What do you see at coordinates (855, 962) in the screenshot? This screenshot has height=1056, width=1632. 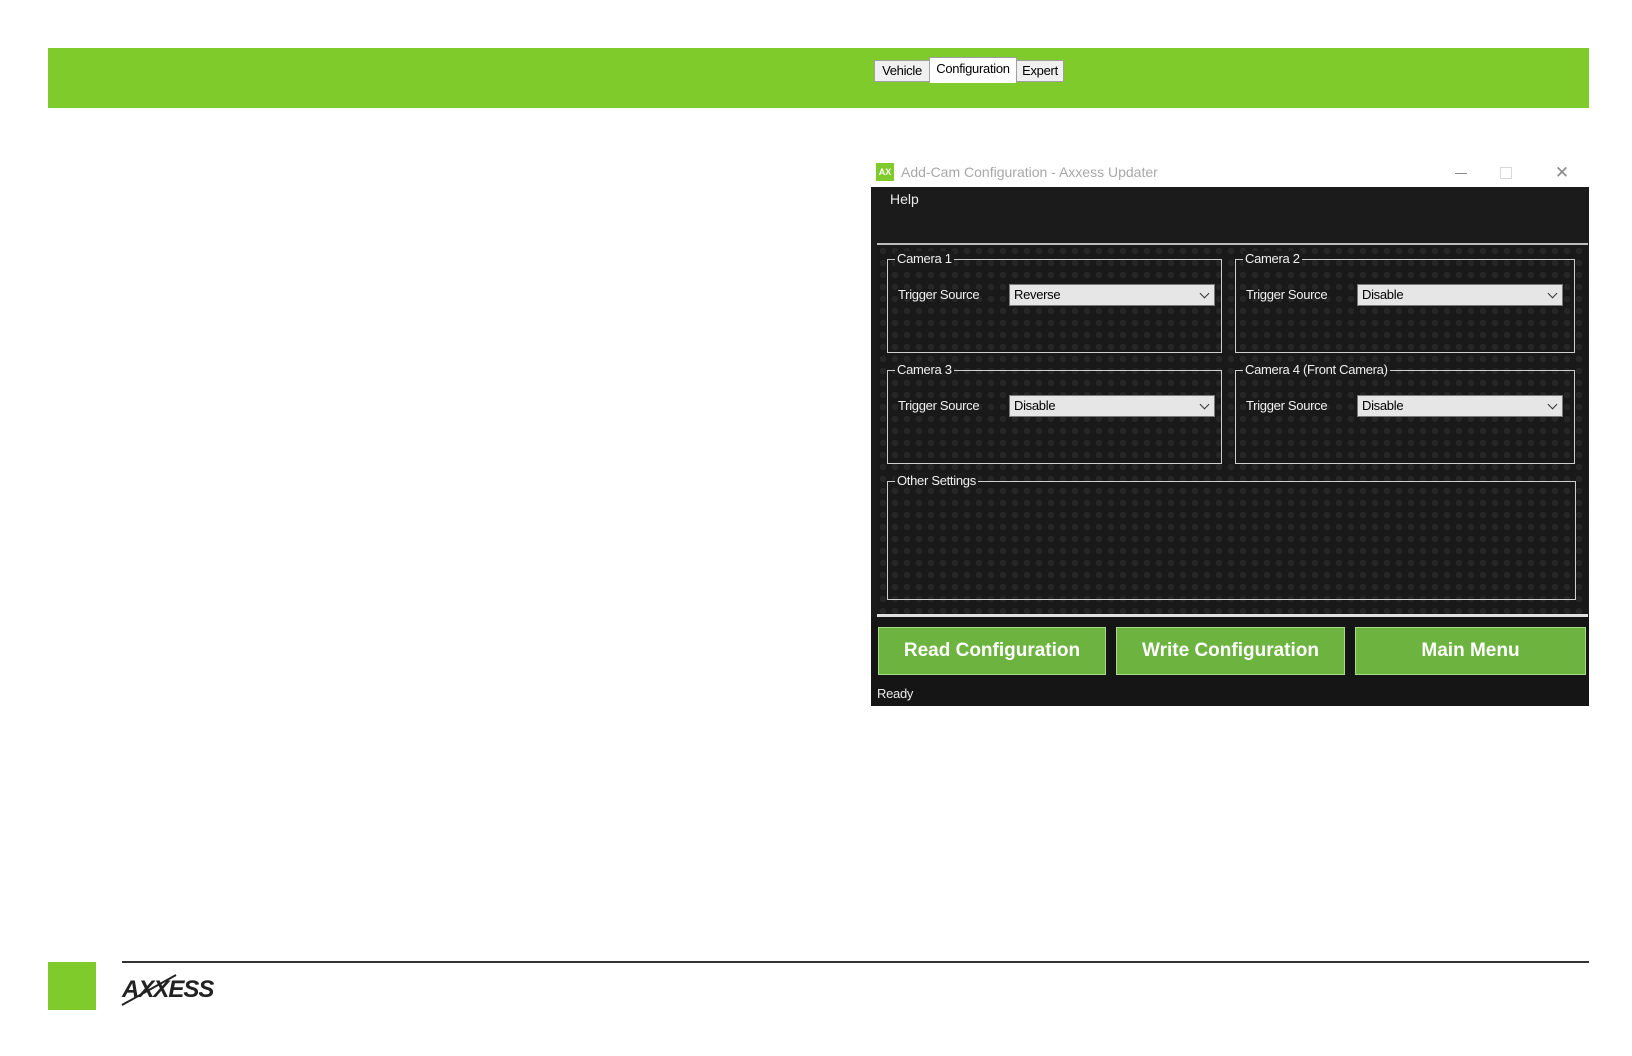 I see `footer-divider` at bounding box center [855, 962].